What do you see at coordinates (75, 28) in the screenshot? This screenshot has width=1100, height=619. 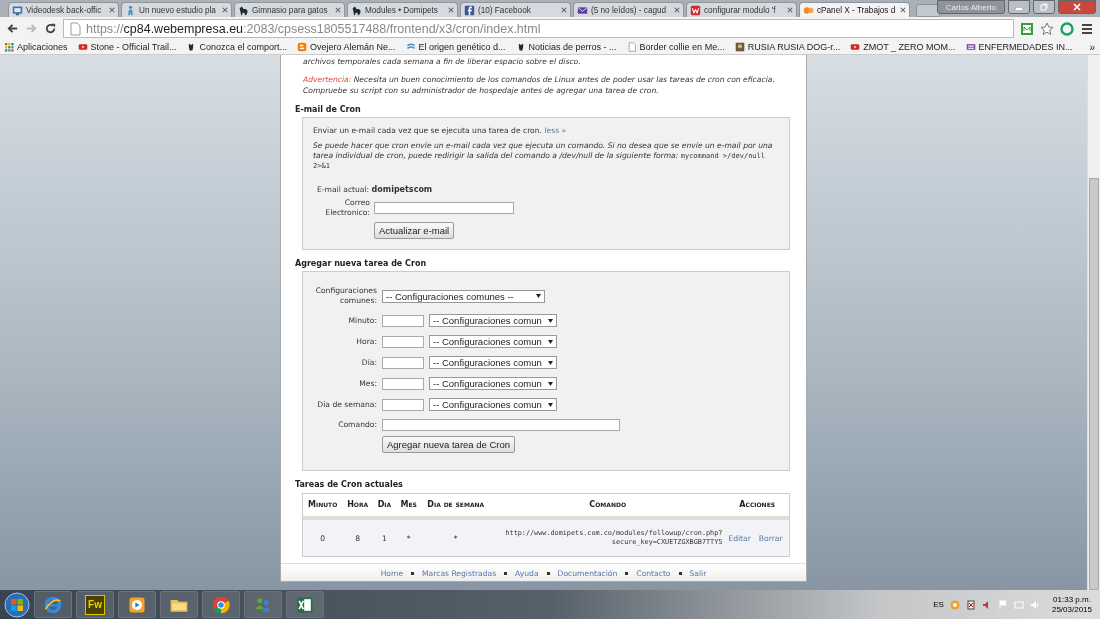 I see `page-icon` at bounding box center [75, 28].